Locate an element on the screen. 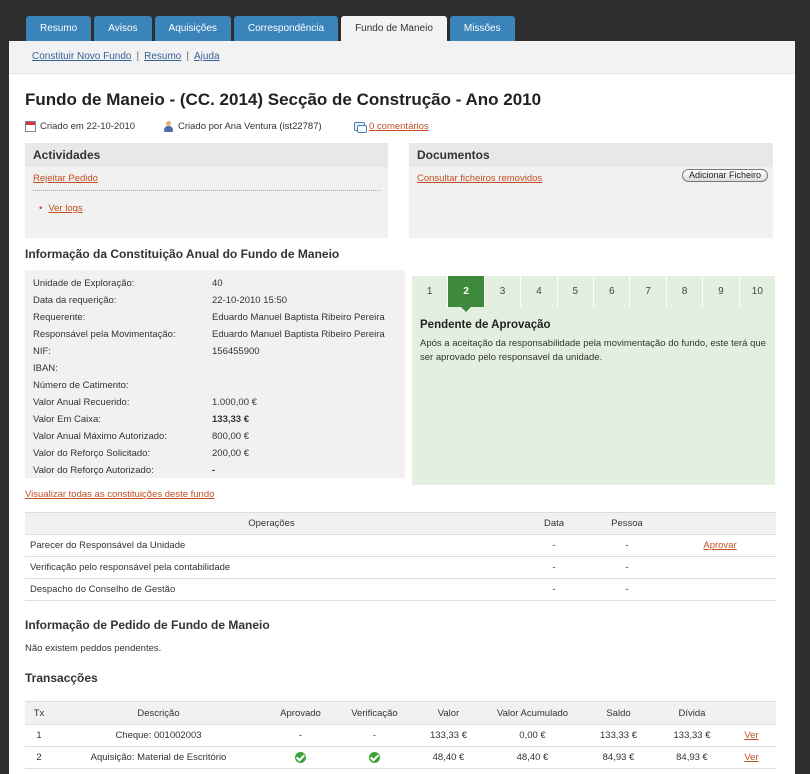 Image resolution: width=810 pixels, height=774 pixels. info-row: Valor do Reforço Solicitado: 200,00 € is located at coordinates (141, 453).